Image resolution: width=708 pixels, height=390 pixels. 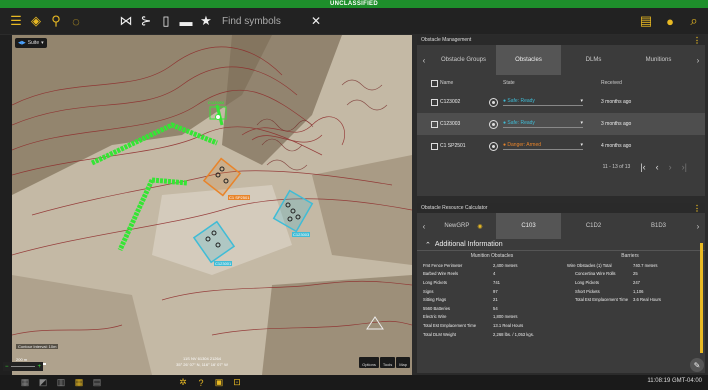 I want to click on notifications-icon: ● 0, so click(x=670, y=21).